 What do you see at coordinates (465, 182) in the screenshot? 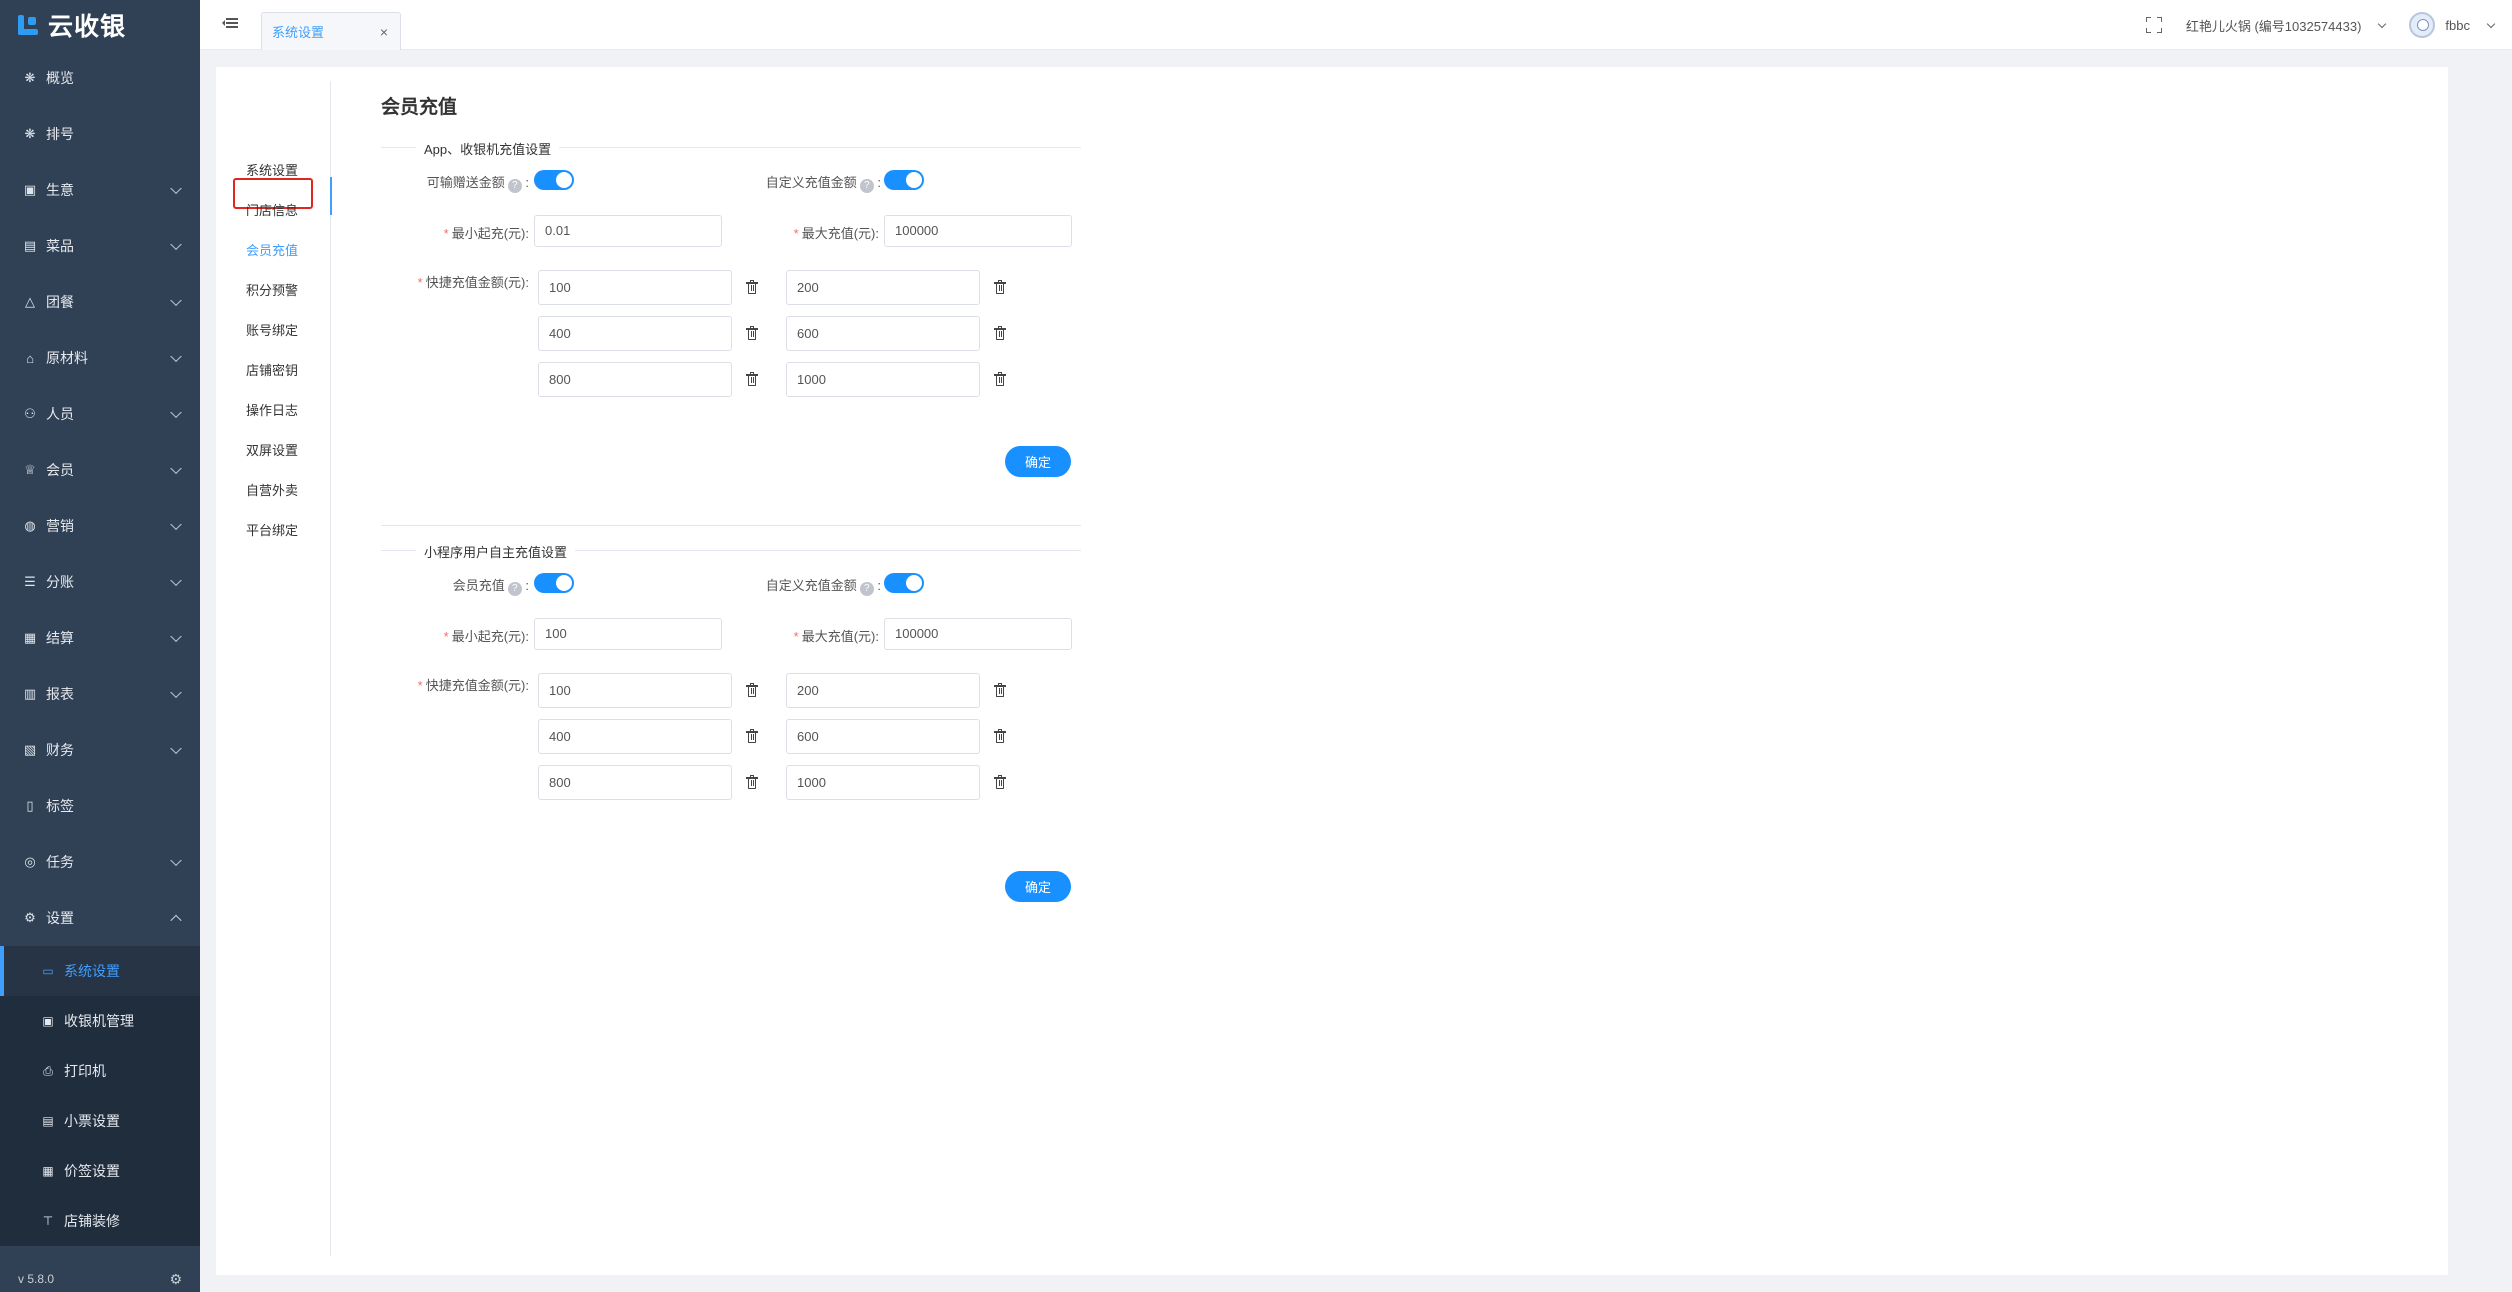
I see `toggle-label-text: 可输赠送金额` at bounding box center [465, 182].